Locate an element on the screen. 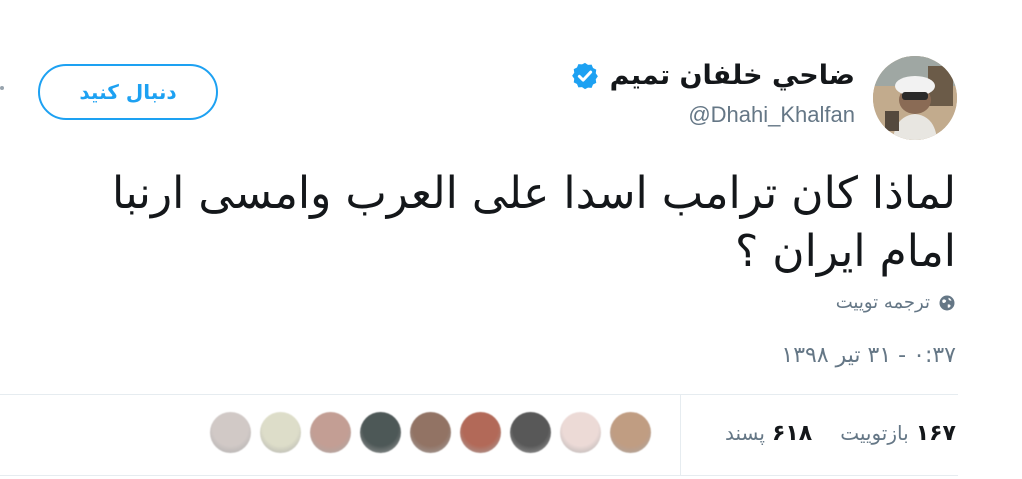  stats-separator is located at coordinates (680, 434).